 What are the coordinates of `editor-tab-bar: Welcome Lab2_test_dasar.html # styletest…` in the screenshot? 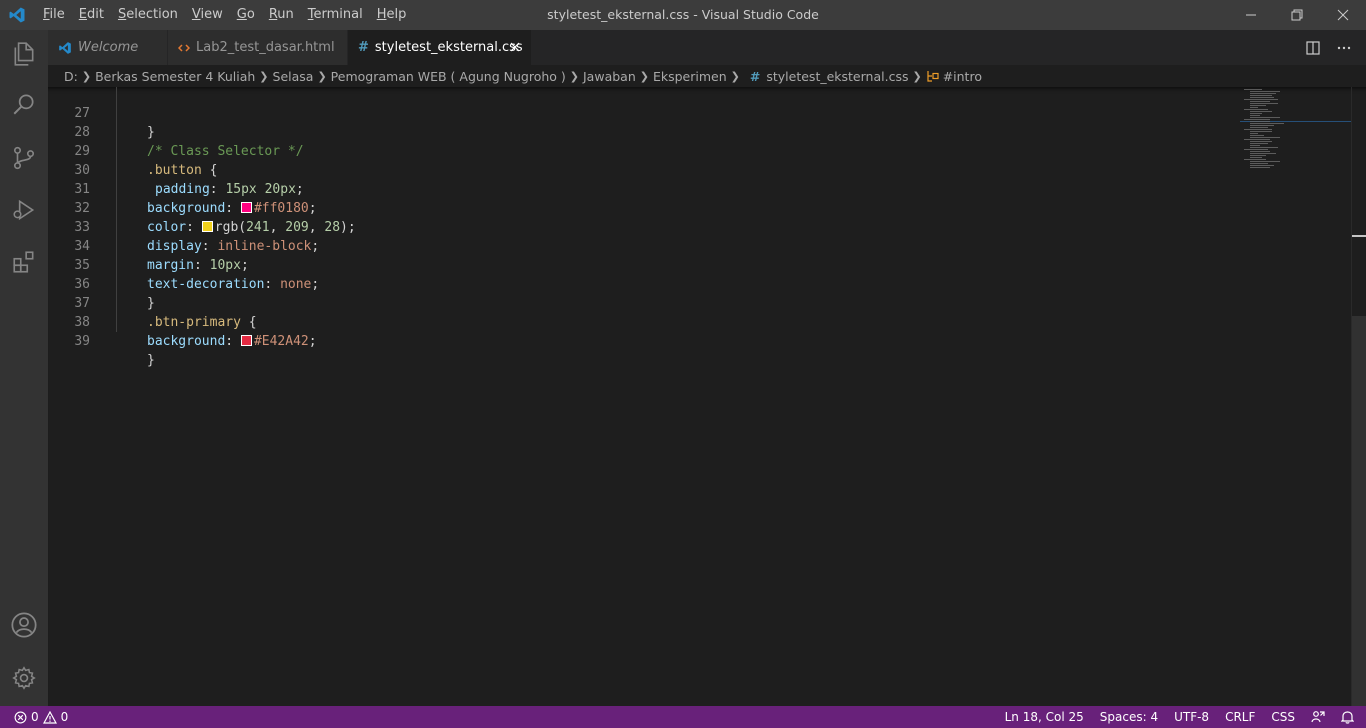 It's located at (707, 47).